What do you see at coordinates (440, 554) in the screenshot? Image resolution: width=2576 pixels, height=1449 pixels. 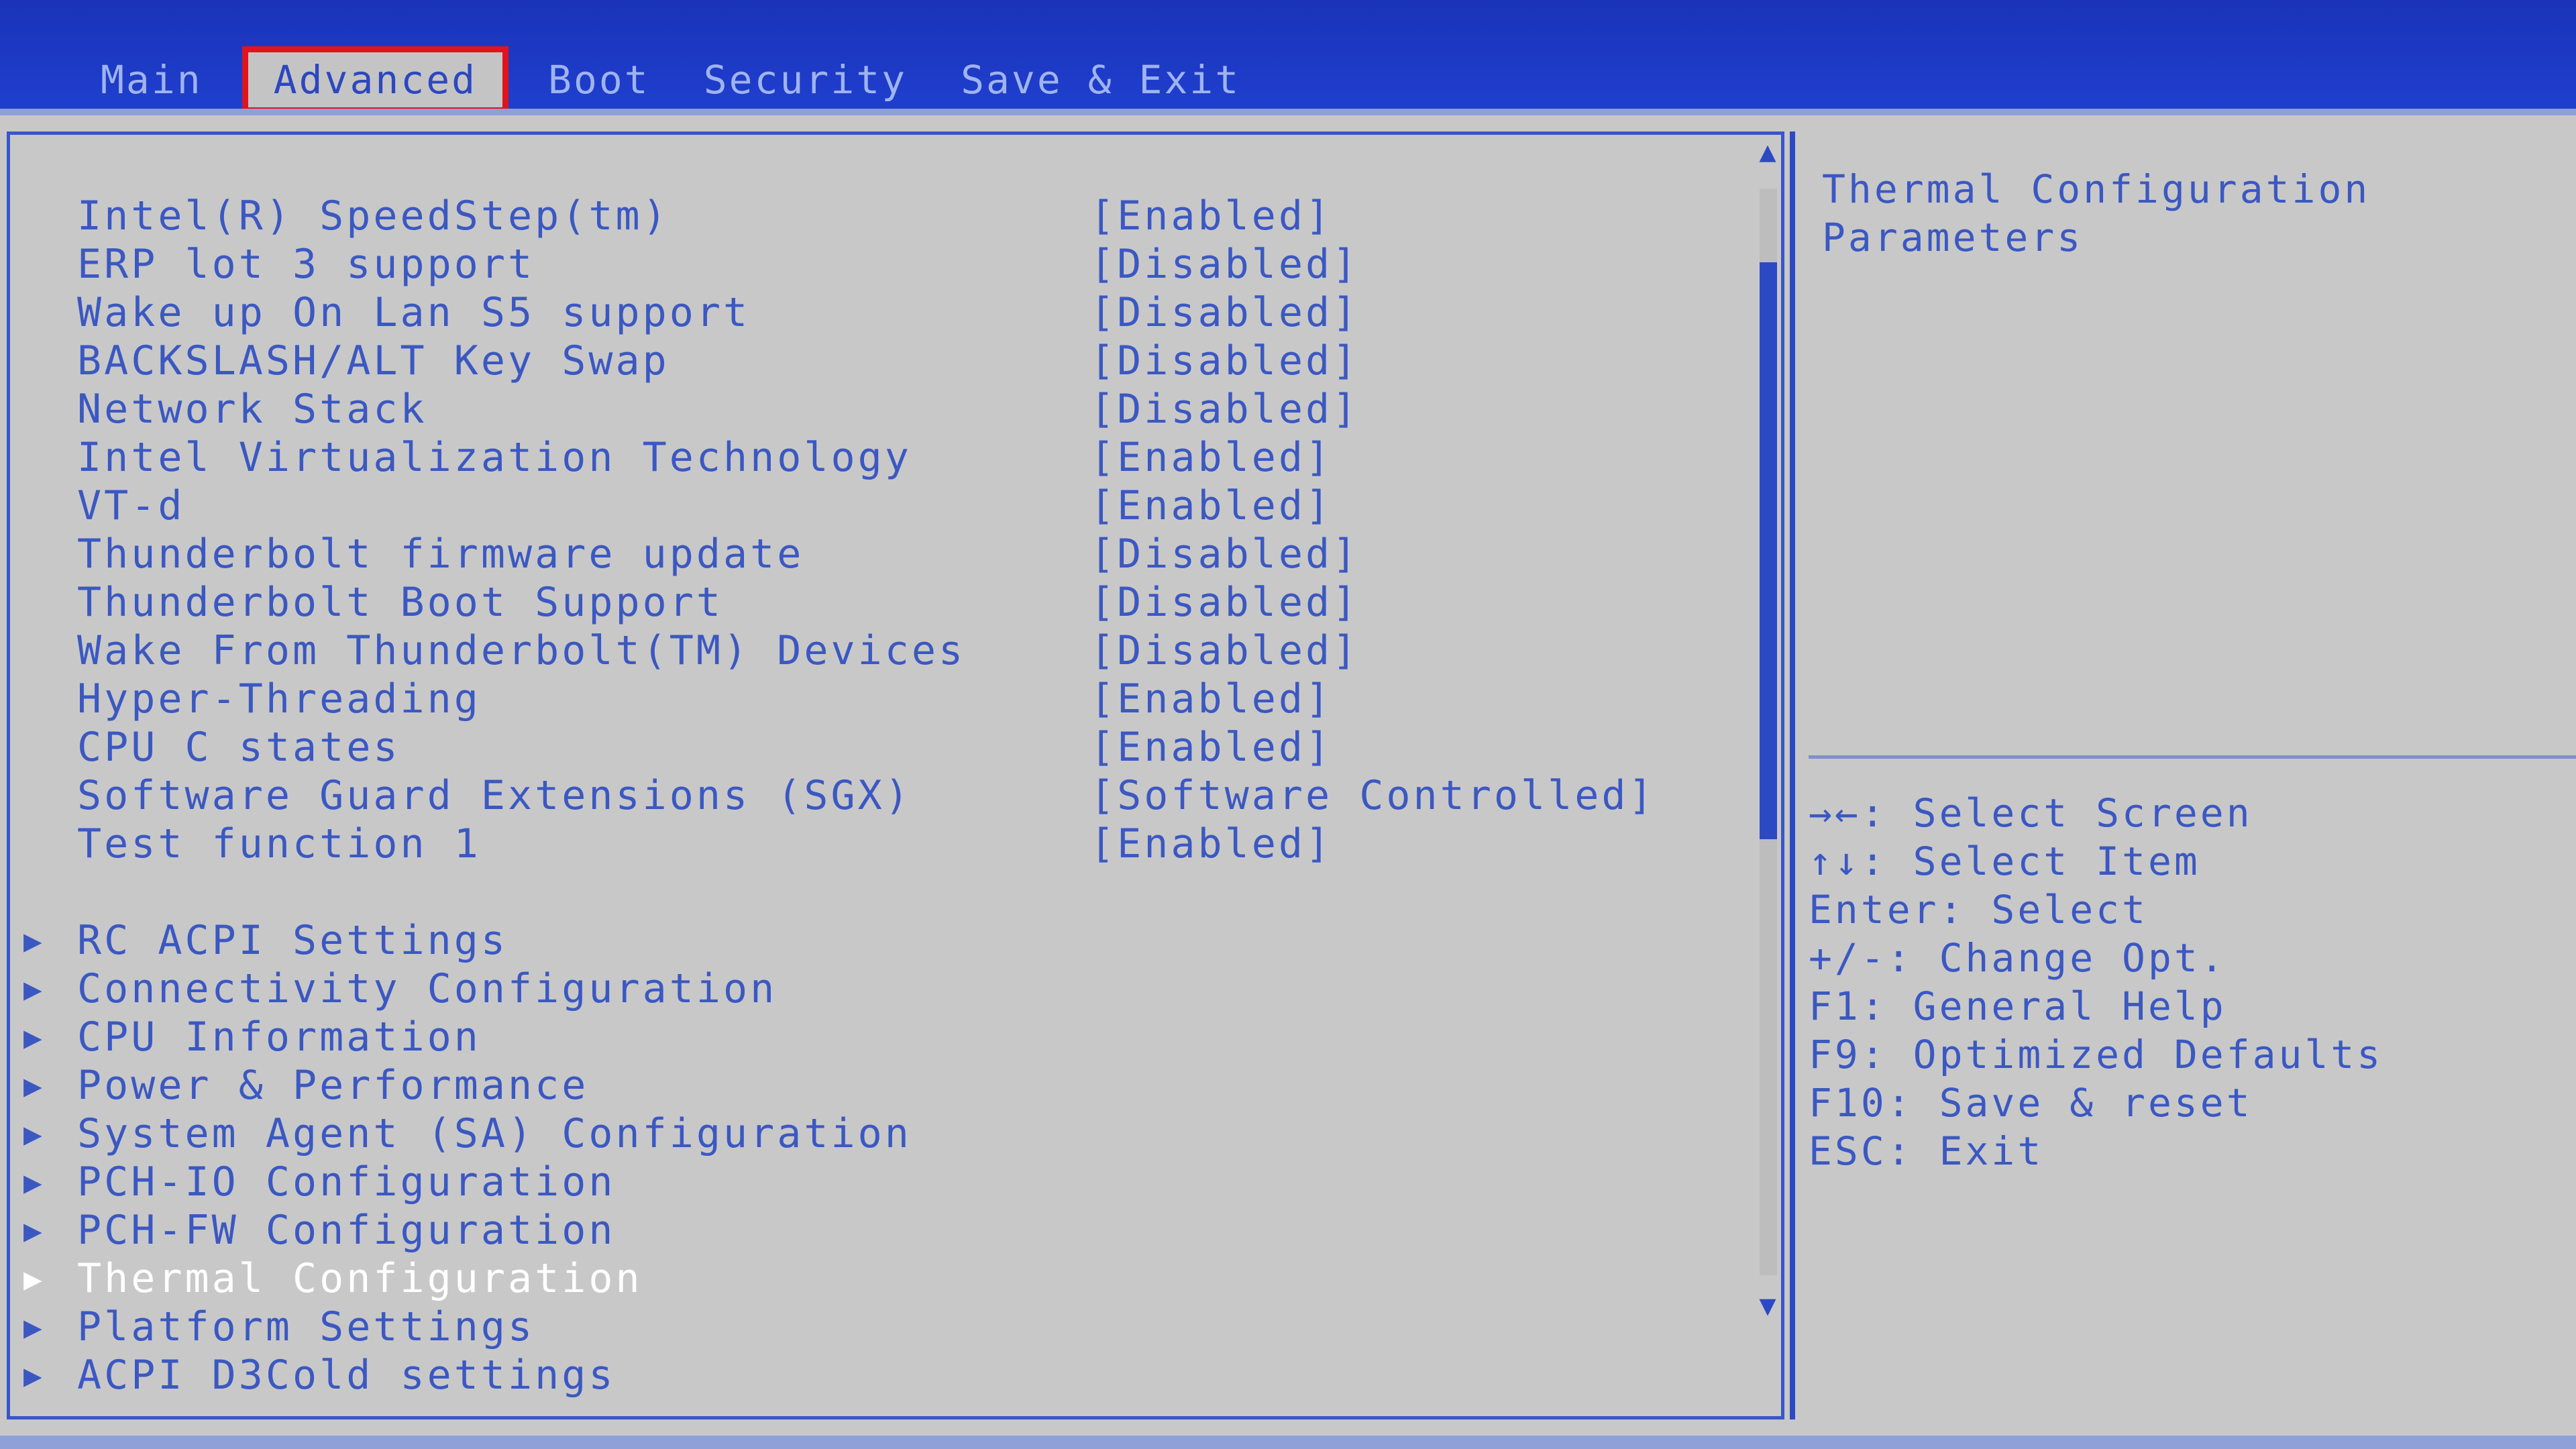 I see `setting-label: Thunderbolt firmware update` at bounding box center [440, 554].